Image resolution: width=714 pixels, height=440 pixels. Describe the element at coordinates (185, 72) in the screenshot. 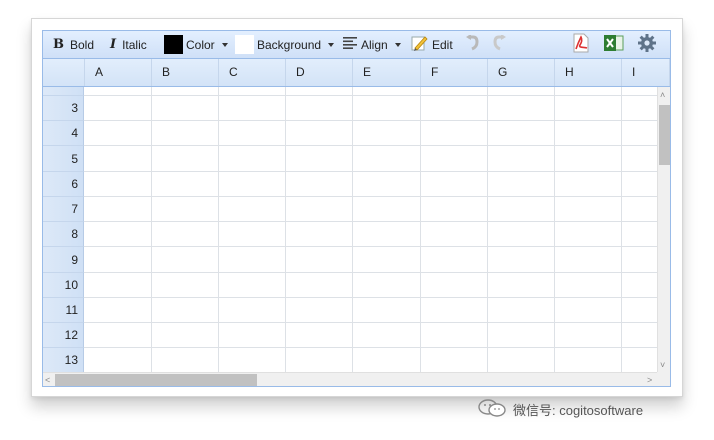

I see `column-header-b: B` at that location.